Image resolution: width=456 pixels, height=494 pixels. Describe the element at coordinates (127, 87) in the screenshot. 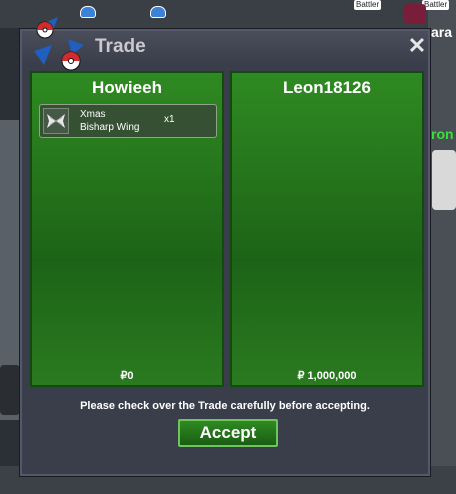

I see `player-name: Howieeh` at that location.